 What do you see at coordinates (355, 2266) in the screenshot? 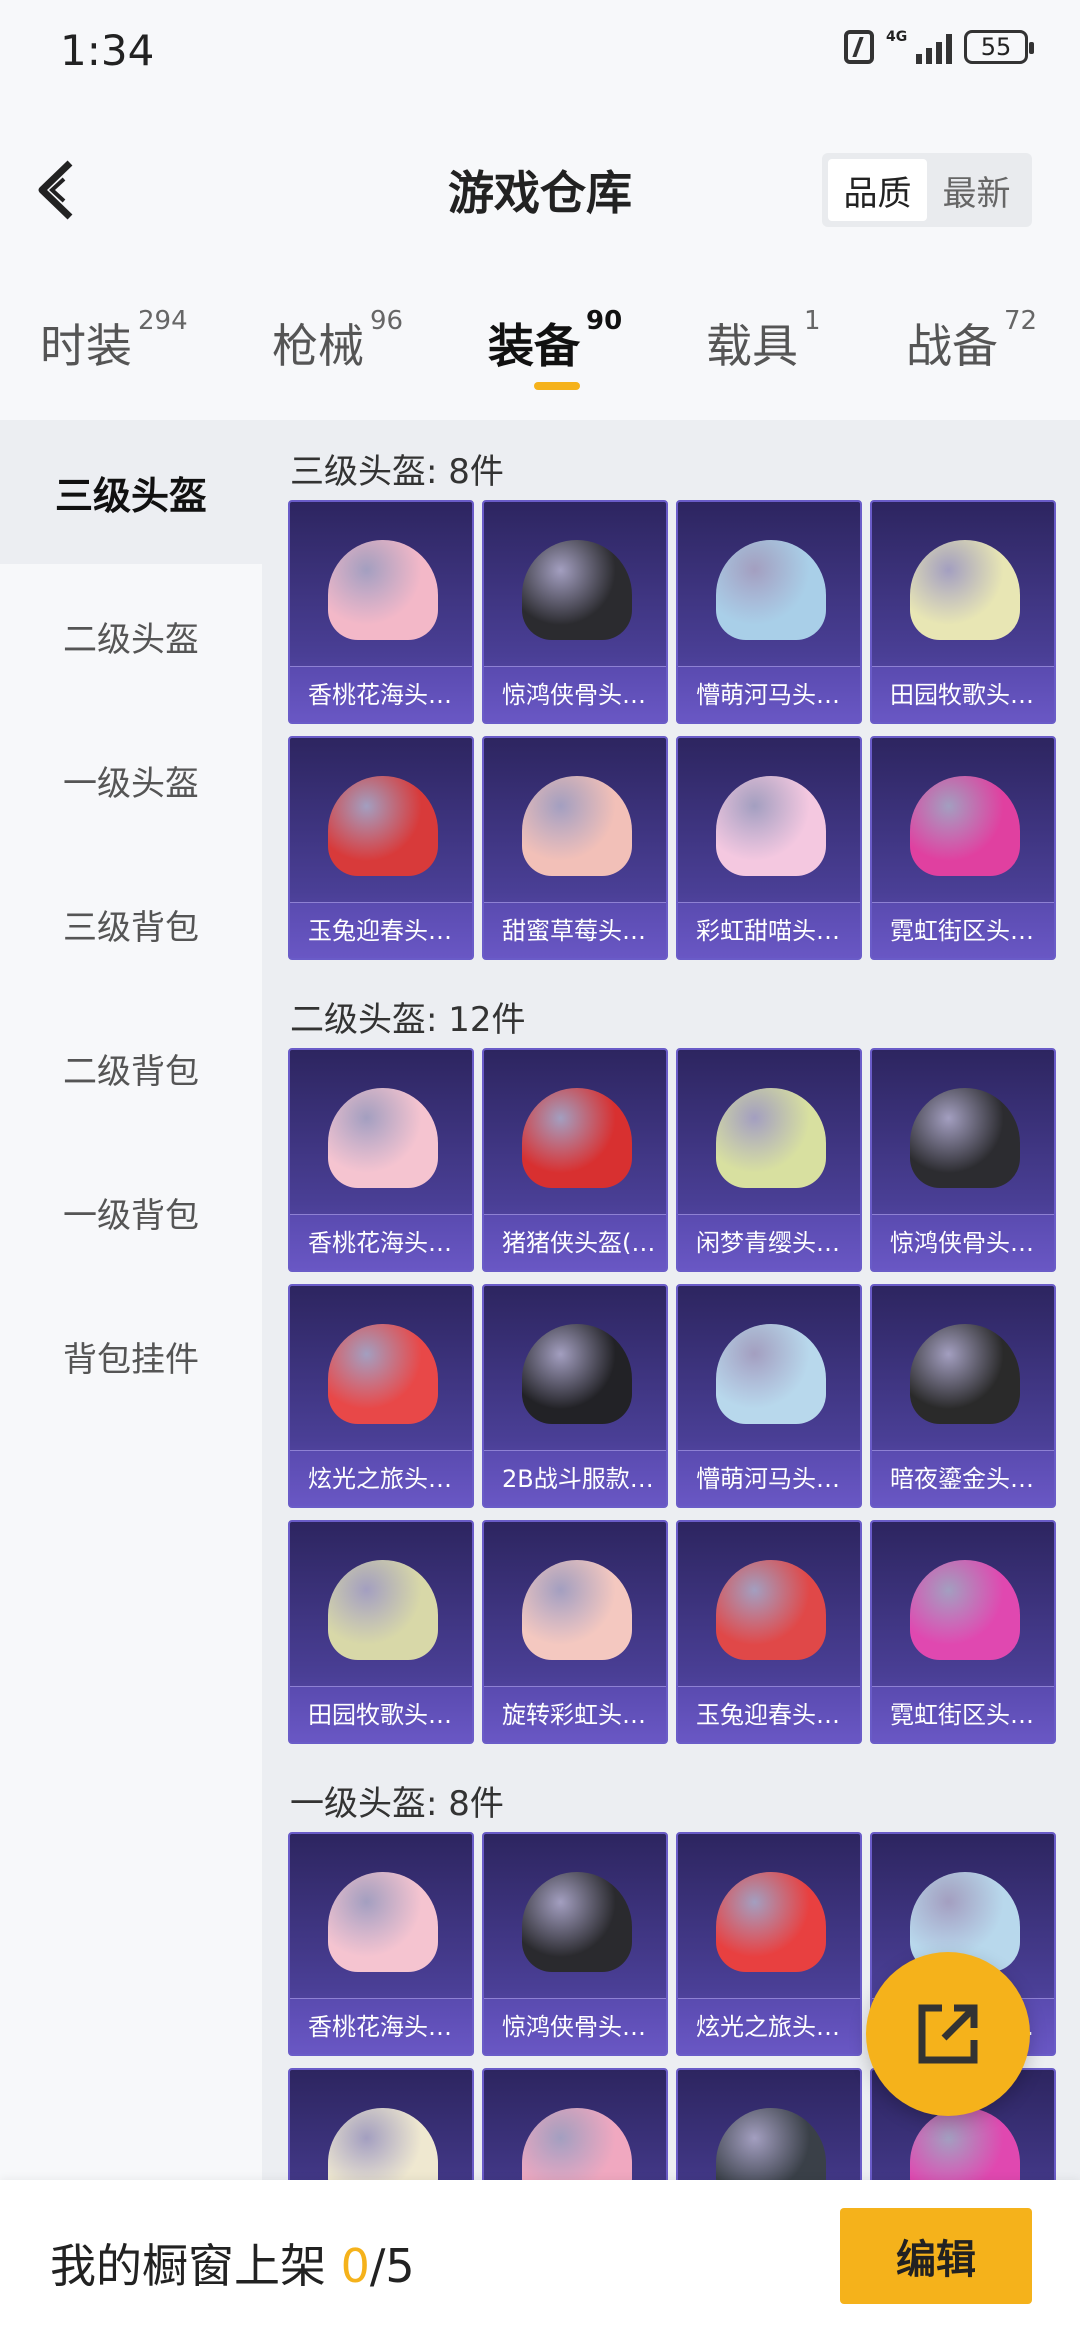
I see `showcase-current-count: 0` at bounding box center [355, 2266].